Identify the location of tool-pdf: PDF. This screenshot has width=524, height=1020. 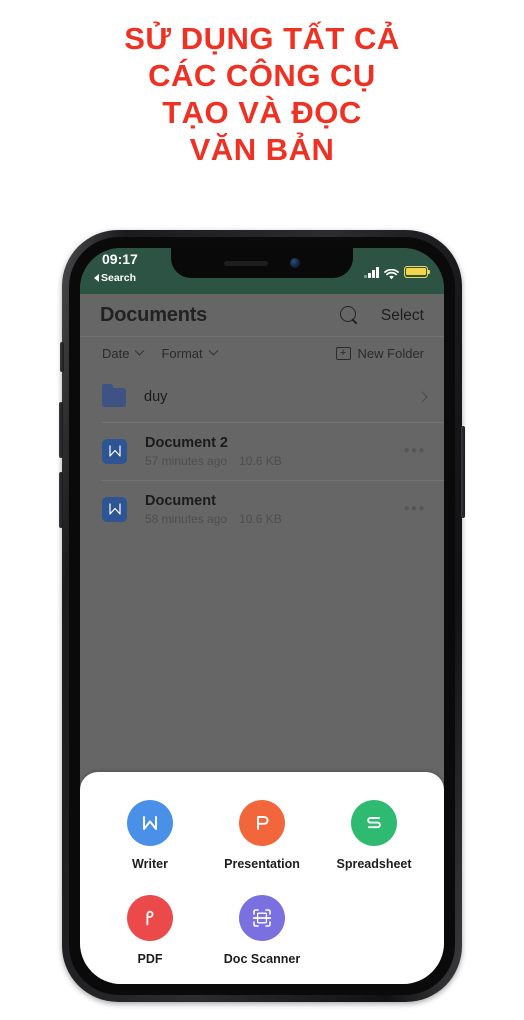
(150, 930).